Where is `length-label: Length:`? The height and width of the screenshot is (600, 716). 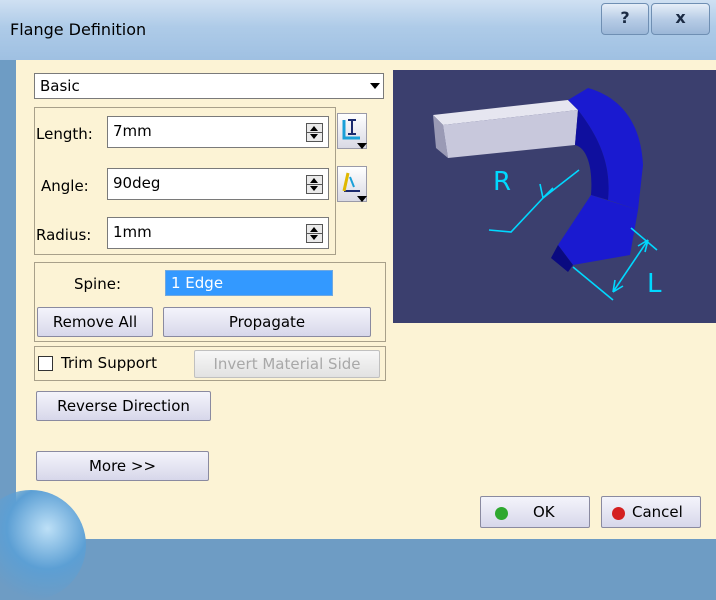 length-label: Length: is located at coordinates (64, 134).